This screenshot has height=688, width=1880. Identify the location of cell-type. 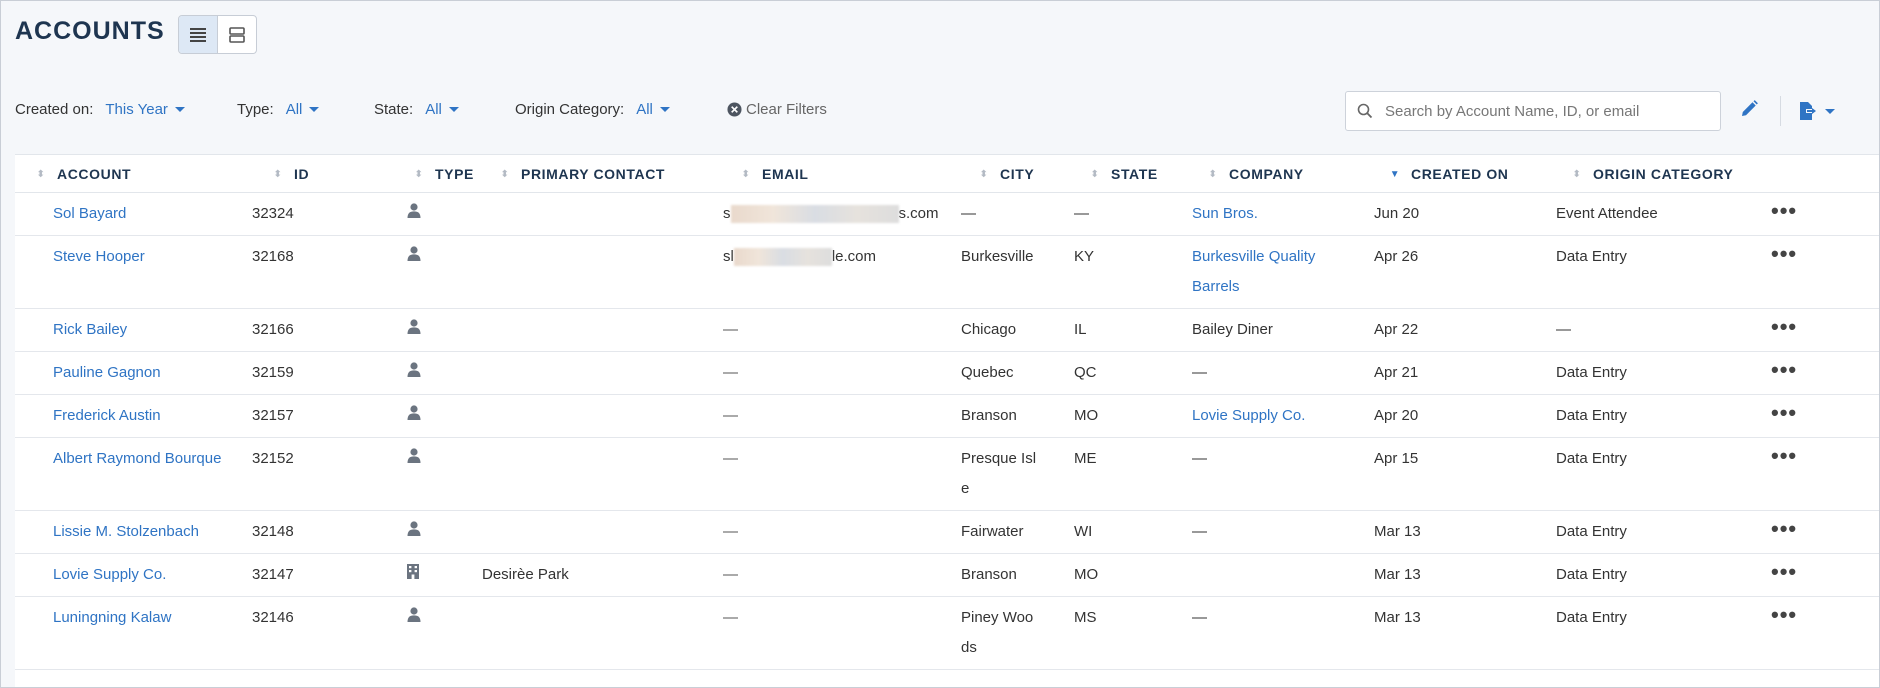
(436, 214).